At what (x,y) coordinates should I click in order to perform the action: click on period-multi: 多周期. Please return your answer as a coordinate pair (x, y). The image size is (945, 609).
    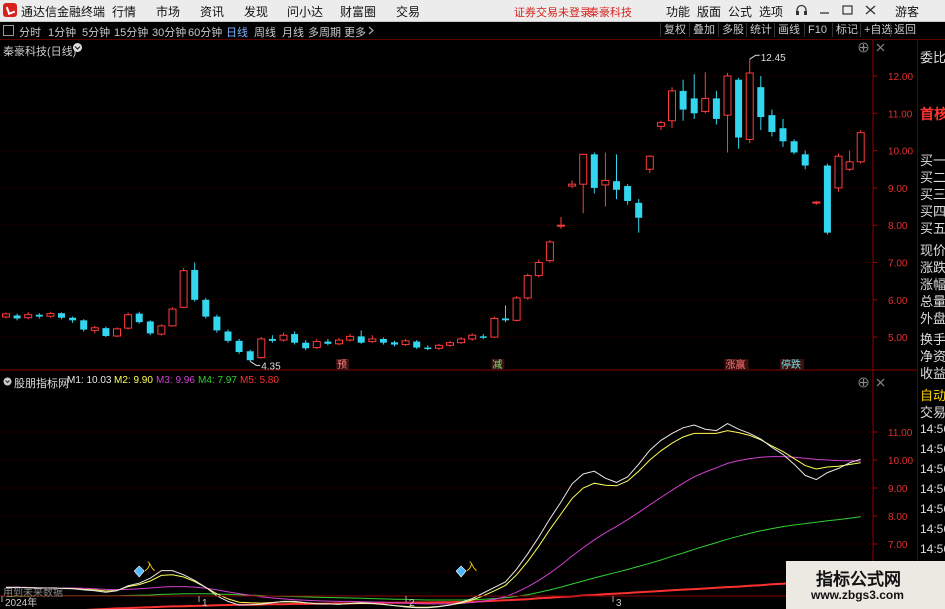
    Looking at the image, I should click on (324, 32).